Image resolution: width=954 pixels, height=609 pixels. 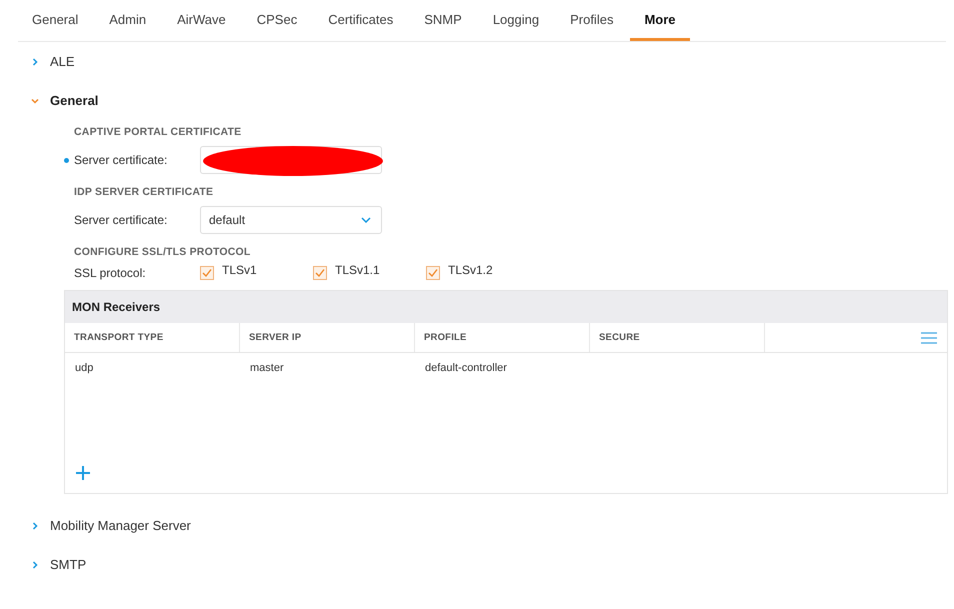 What do you see at coordinates (357, 270) in the screenshot?
I see `checkbox-label: TLSv1.1` at bounding box center [357, 270].